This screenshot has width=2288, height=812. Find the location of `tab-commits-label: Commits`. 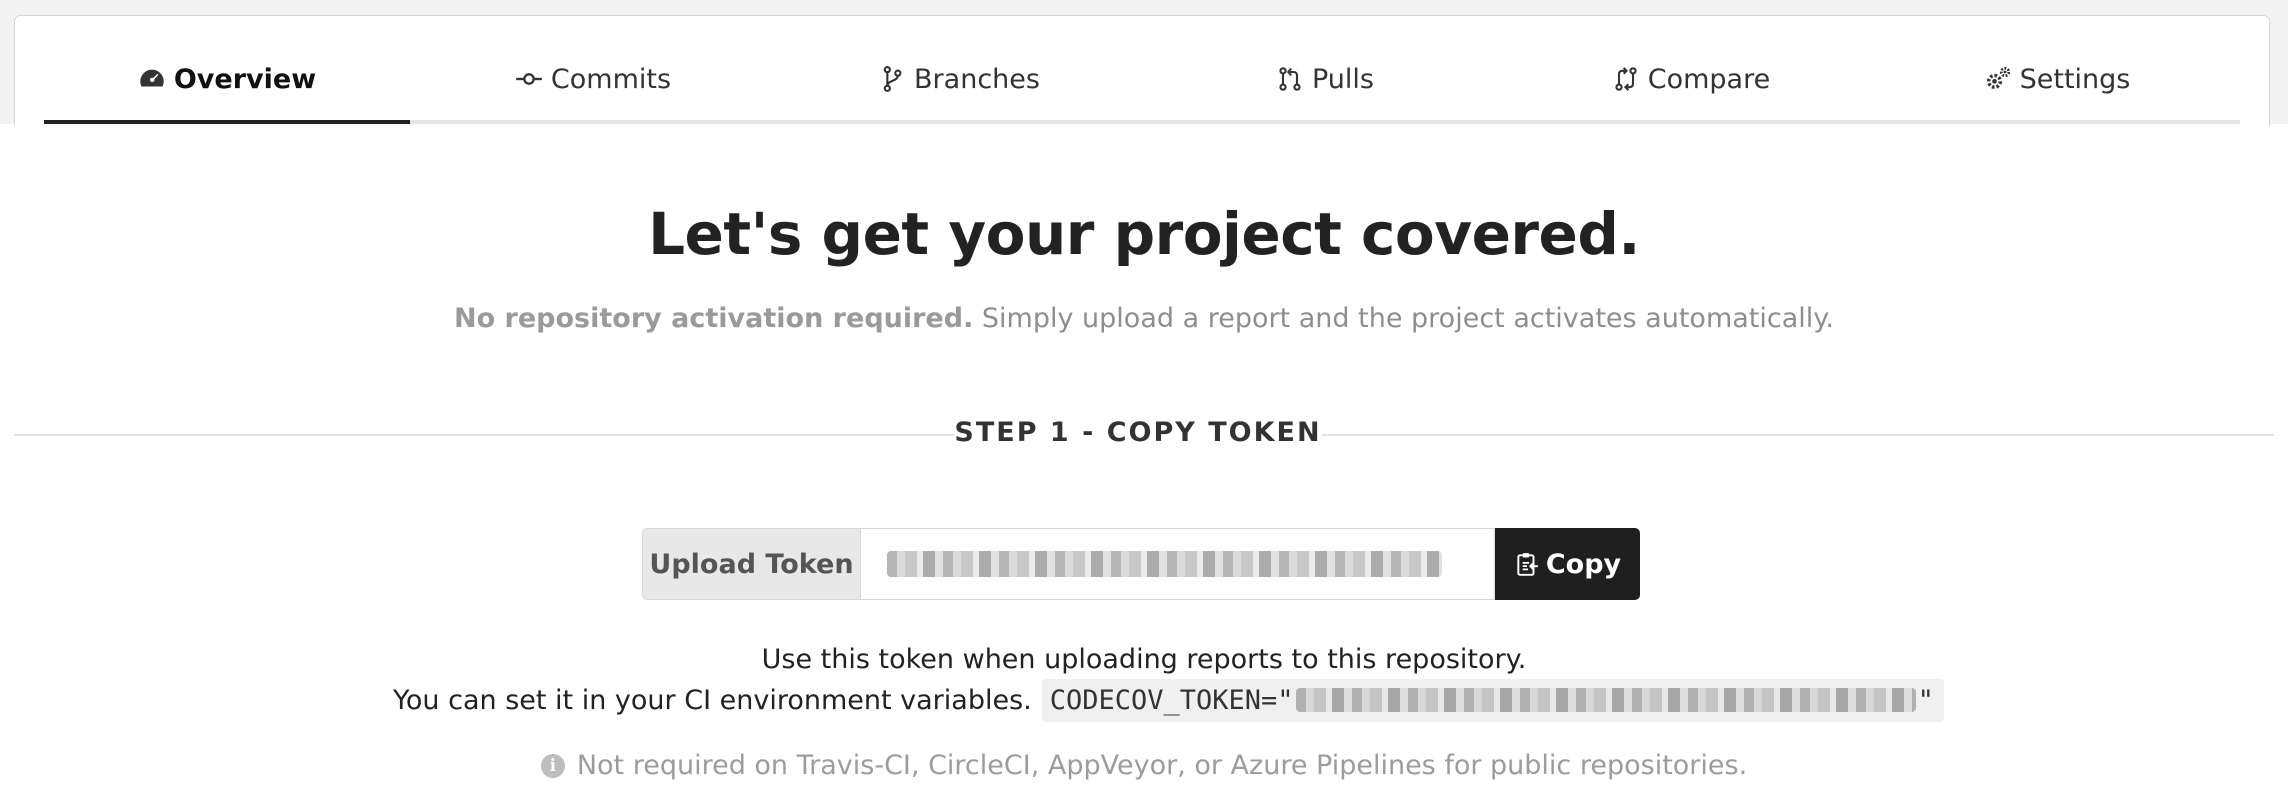

tab-commits-label: Commits is located at coordinates (611, 79).